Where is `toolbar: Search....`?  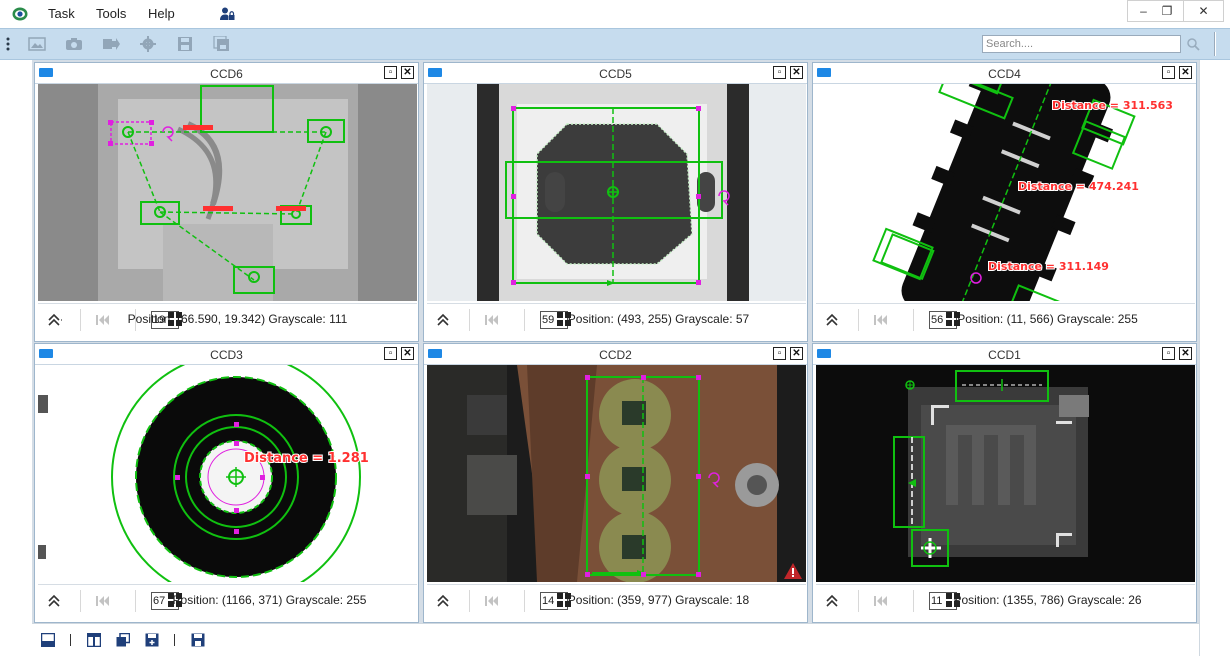
toolbar: Search.... is located at coordinates (615, 44).